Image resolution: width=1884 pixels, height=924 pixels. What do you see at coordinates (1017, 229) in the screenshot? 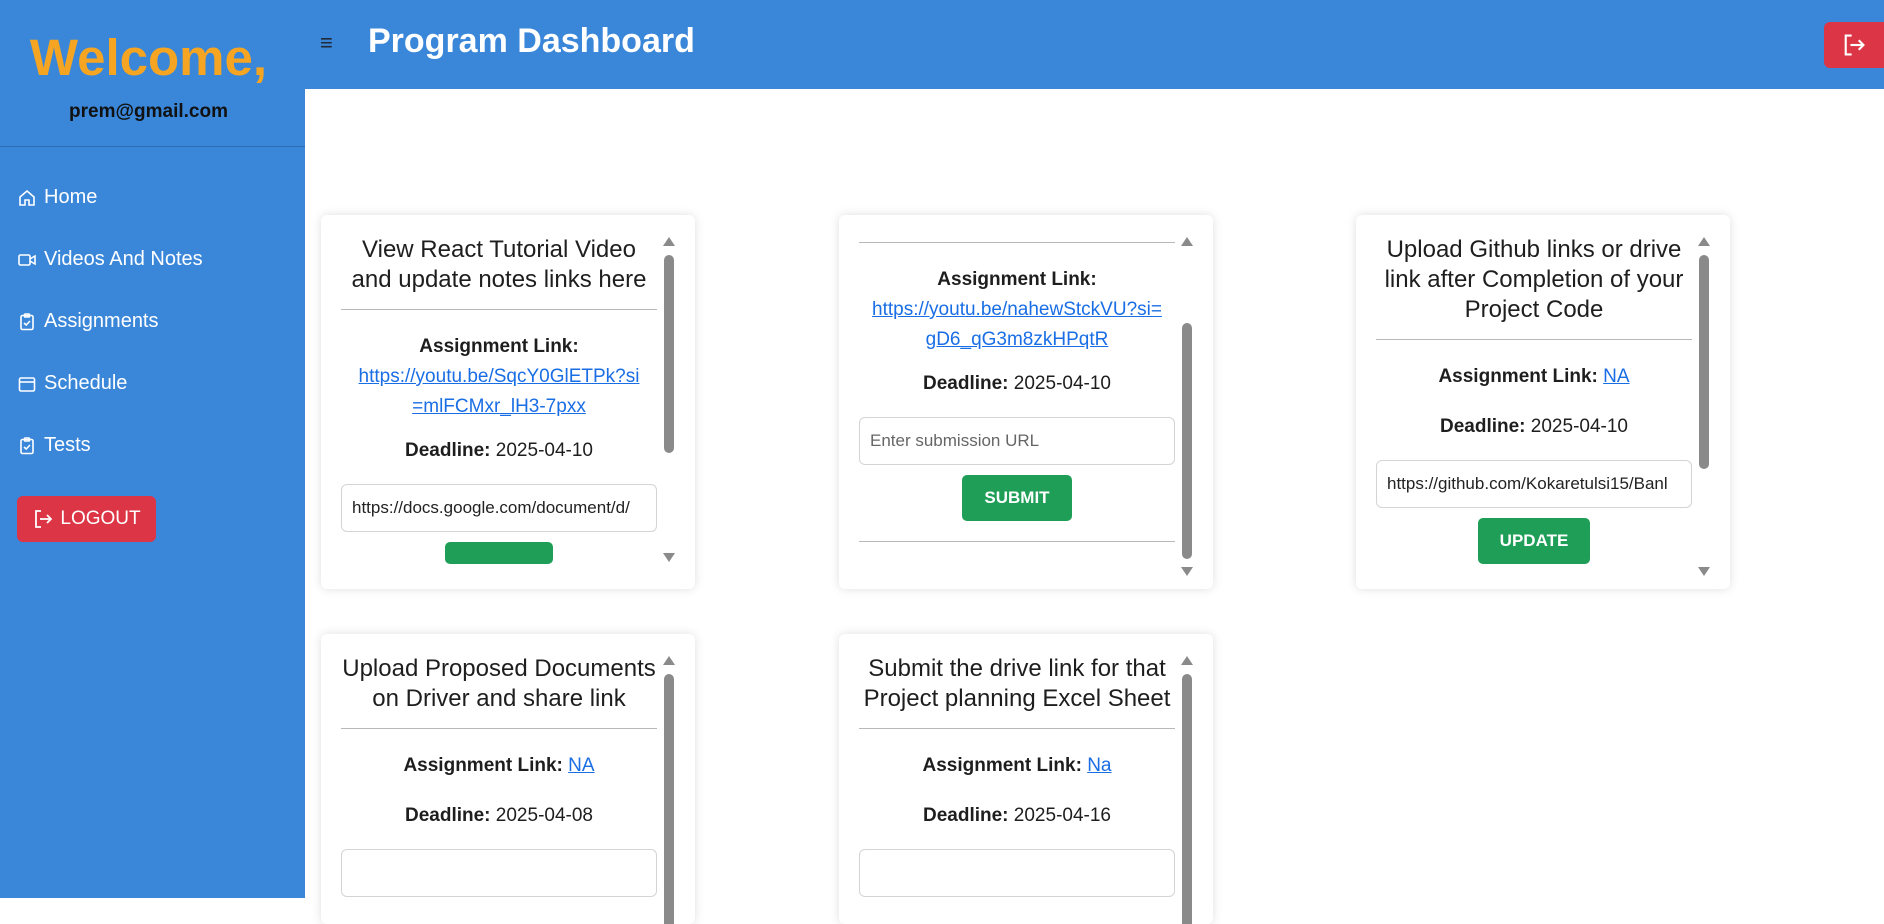
I see `card-title-divider` at bounding box center [1017, 229].